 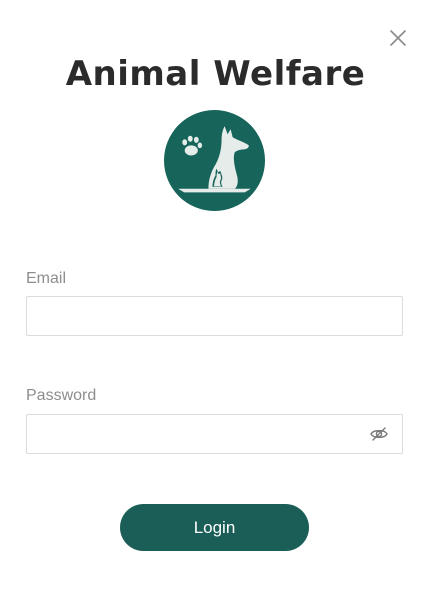 I want to click on password-field, so click(x=214, y=434).